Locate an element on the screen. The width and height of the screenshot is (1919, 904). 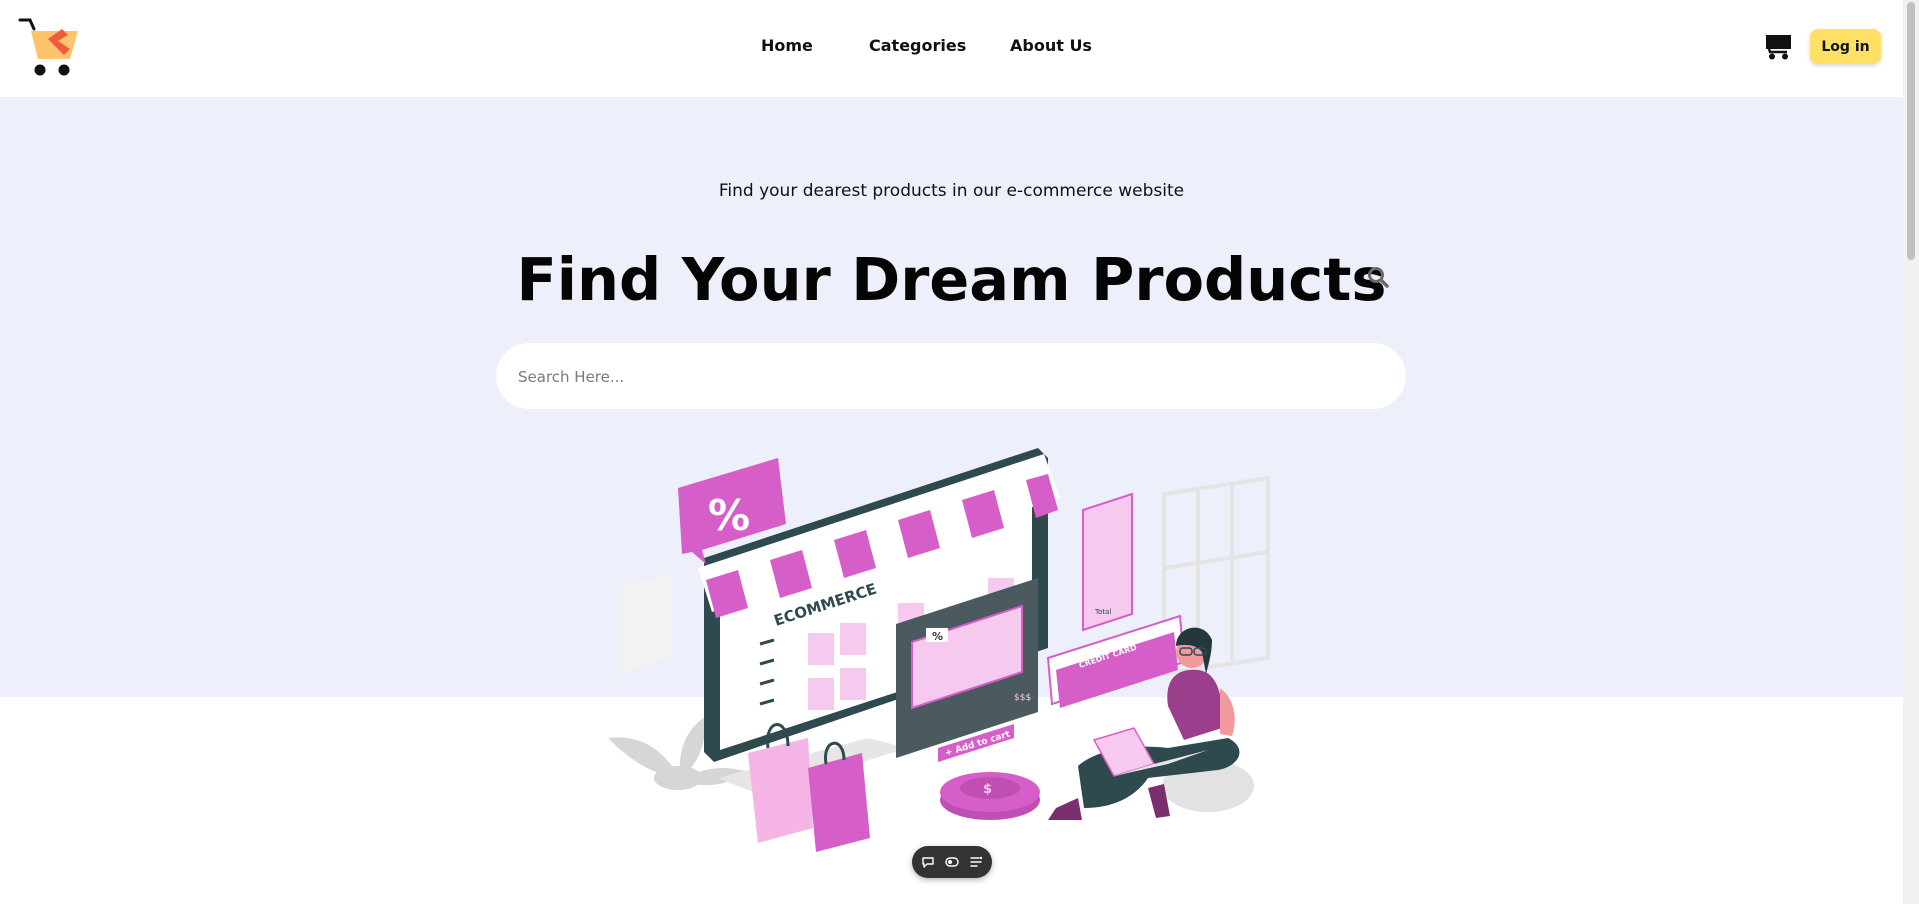
page-scrollbar is located at coordinates (1911, 452).